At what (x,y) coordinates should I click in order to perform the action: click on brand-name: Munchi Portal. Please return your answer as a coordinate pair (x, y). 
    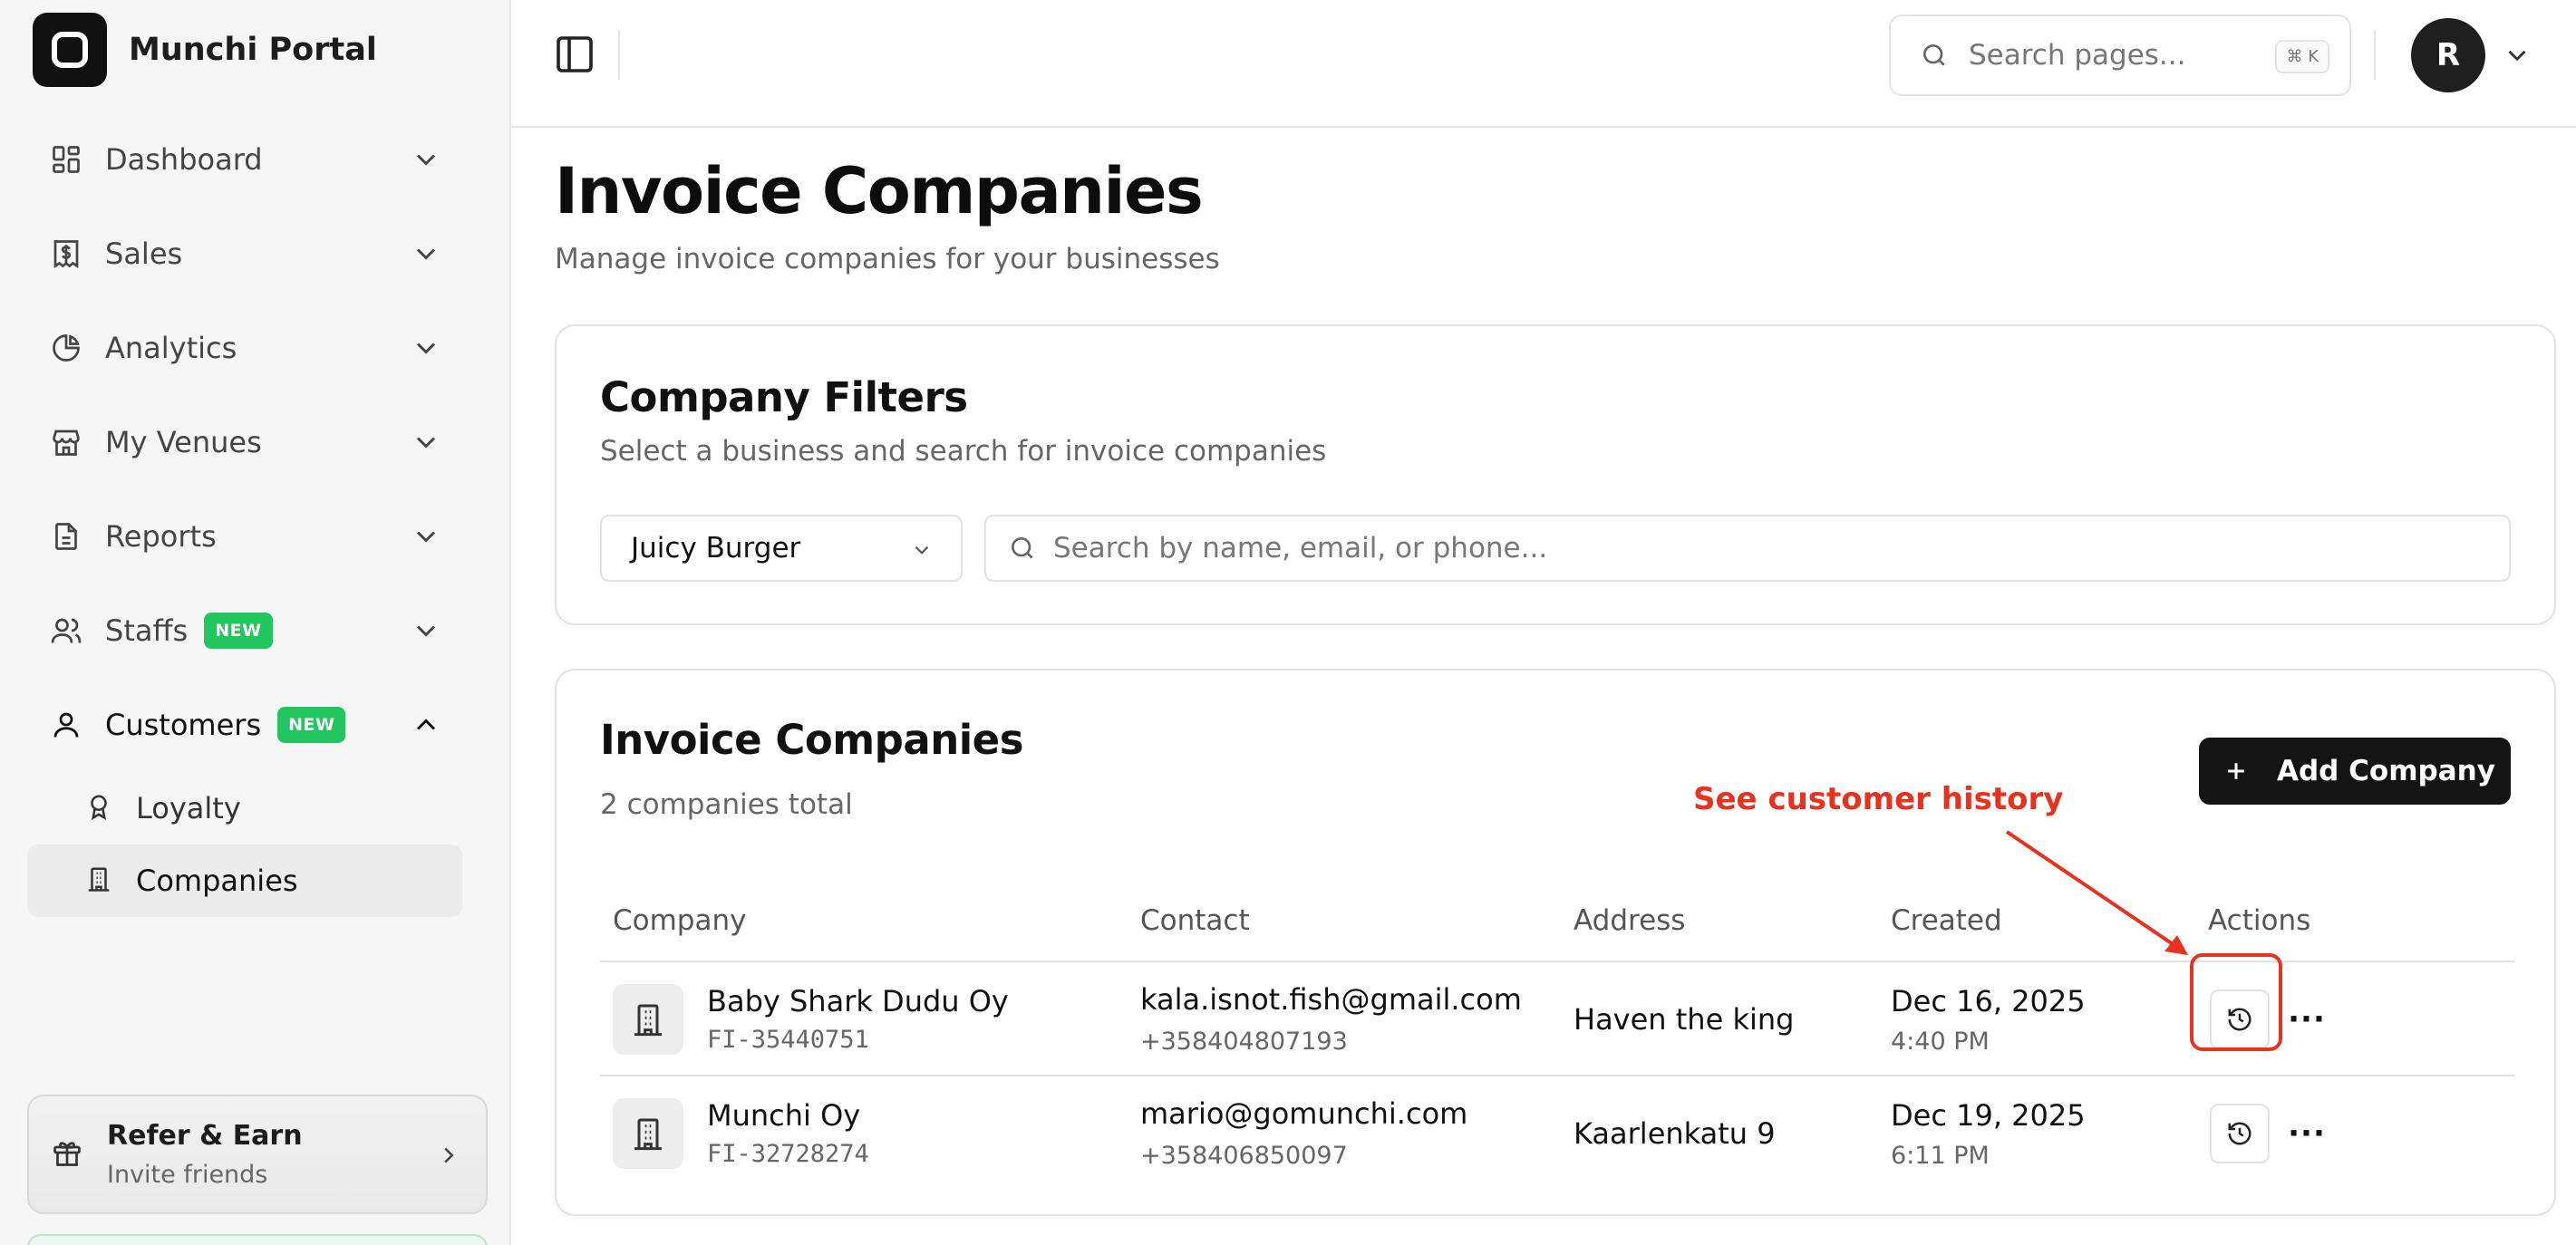
    Looking at the image, I should click on (253, 50).